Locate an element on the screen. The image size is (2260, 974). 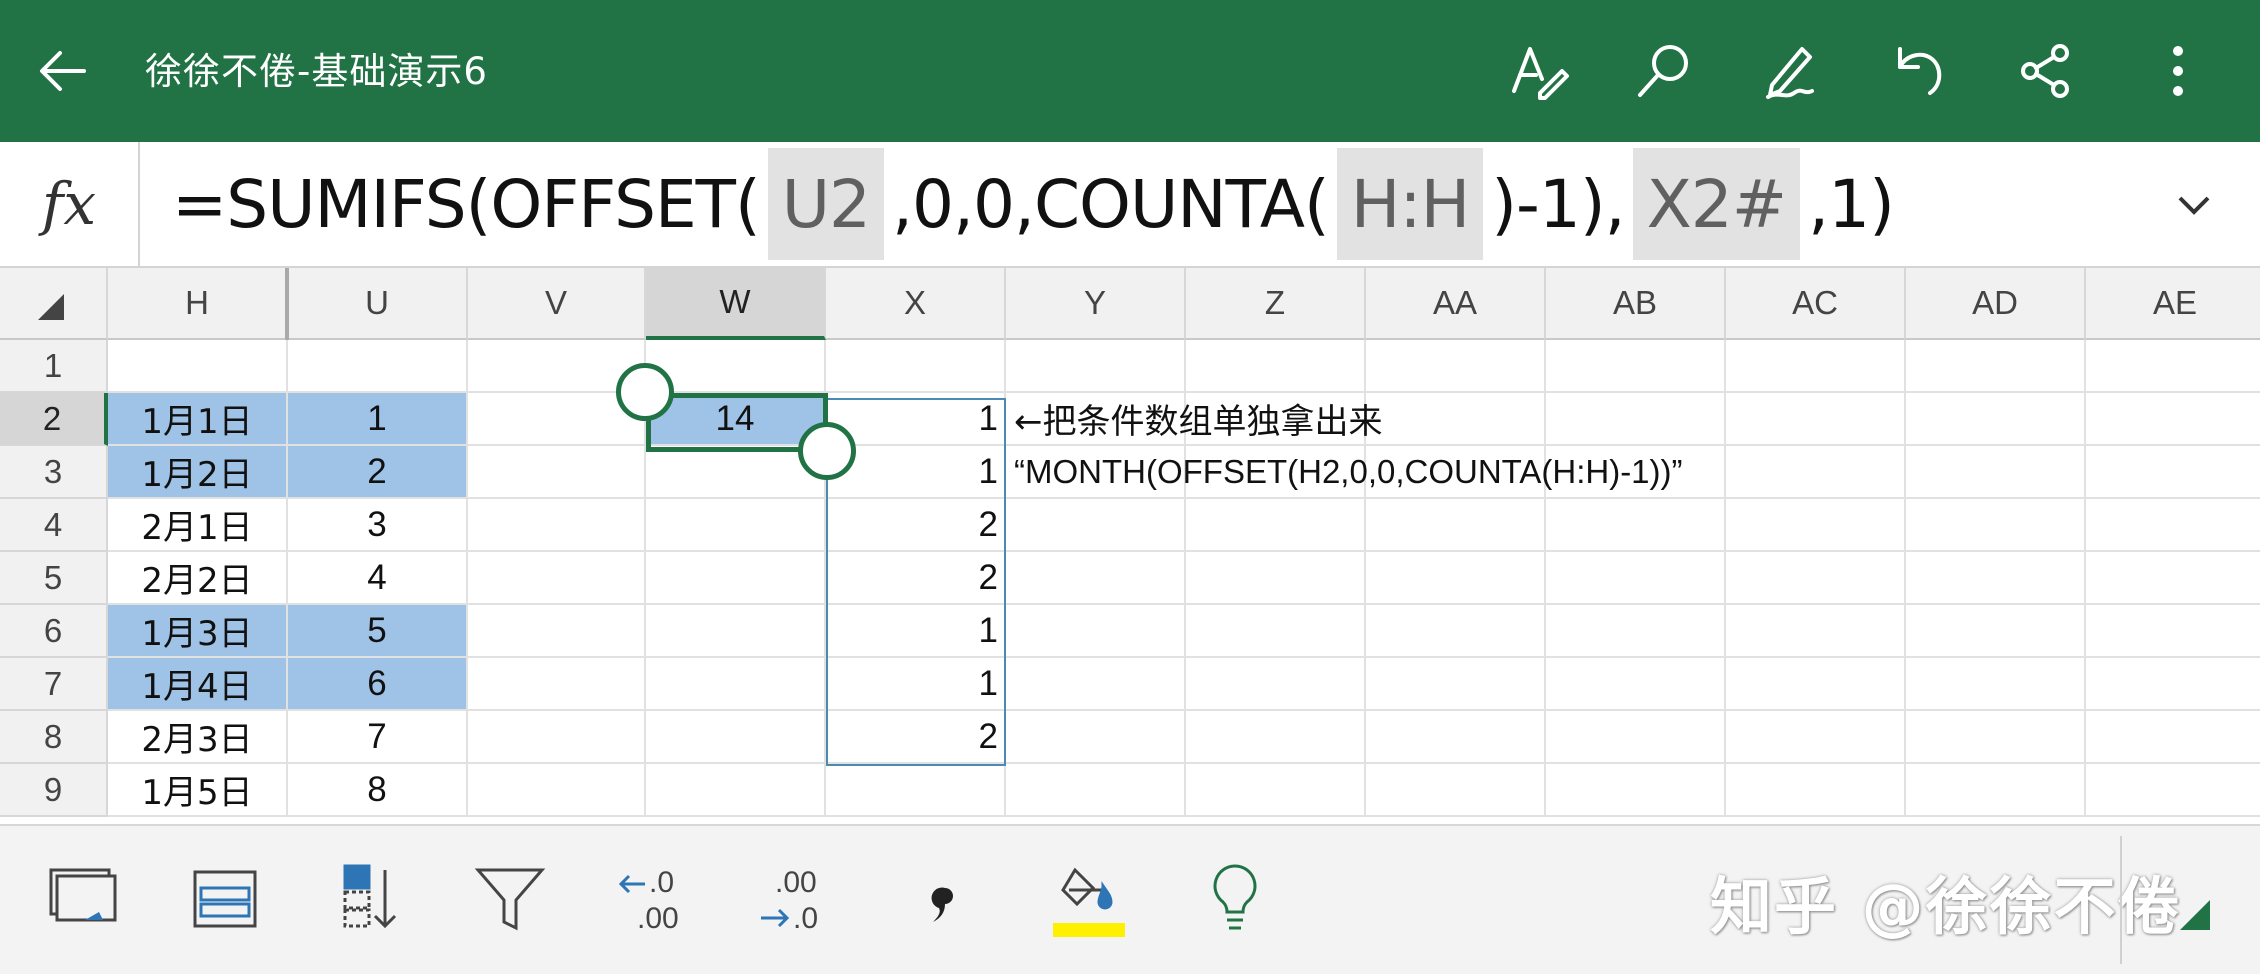
cell-h2: 1月1日 is located at coordinates (198, 419).